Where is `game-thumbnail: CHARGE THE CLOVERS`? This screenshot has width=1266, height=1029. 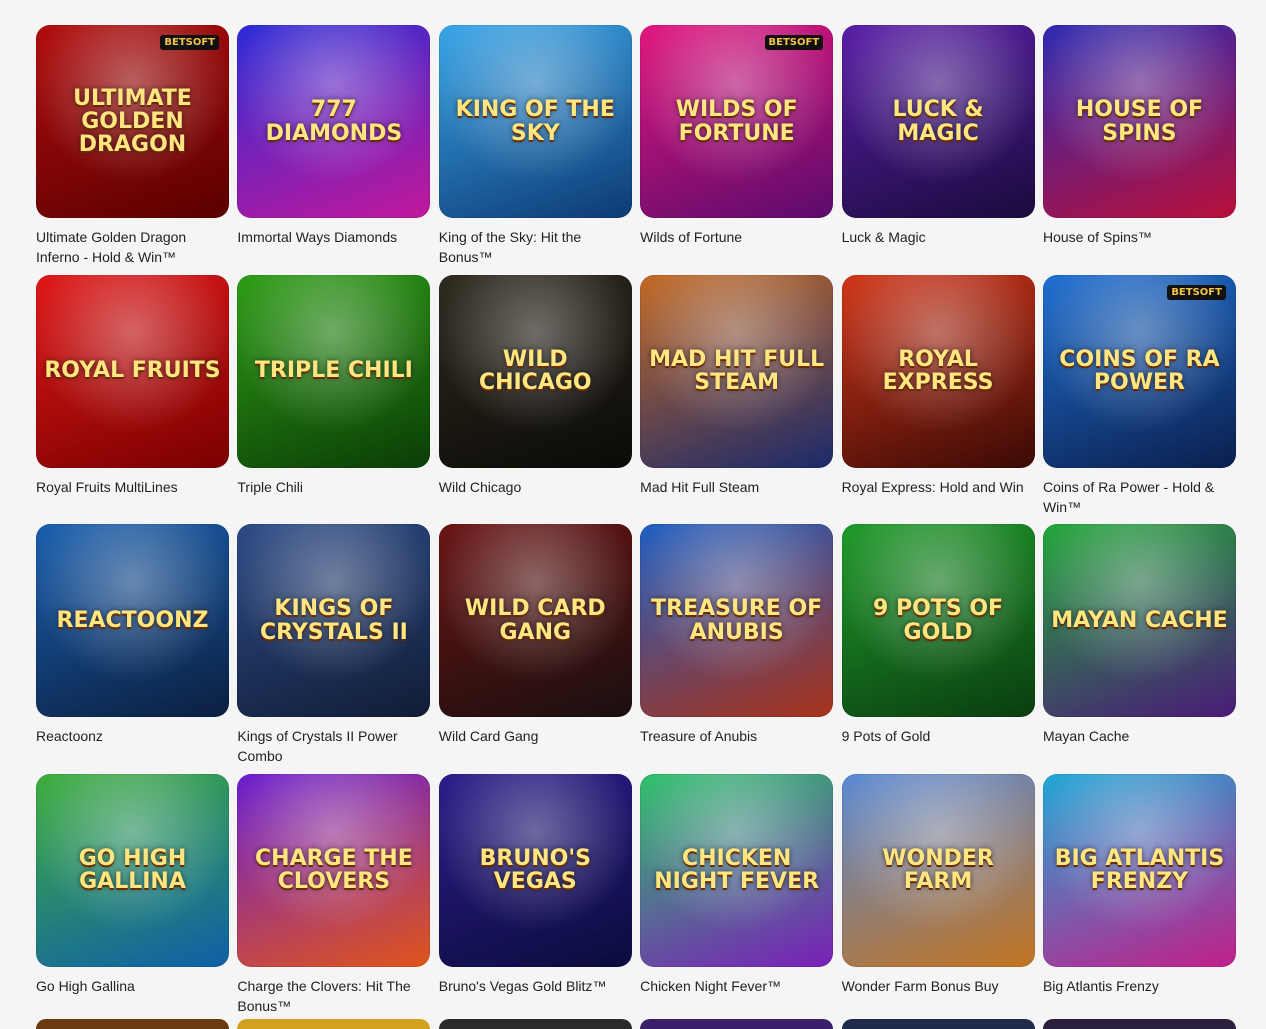
game-thumbnail: CHARGE THE CLOVERS is located at coordinates (334, 870).